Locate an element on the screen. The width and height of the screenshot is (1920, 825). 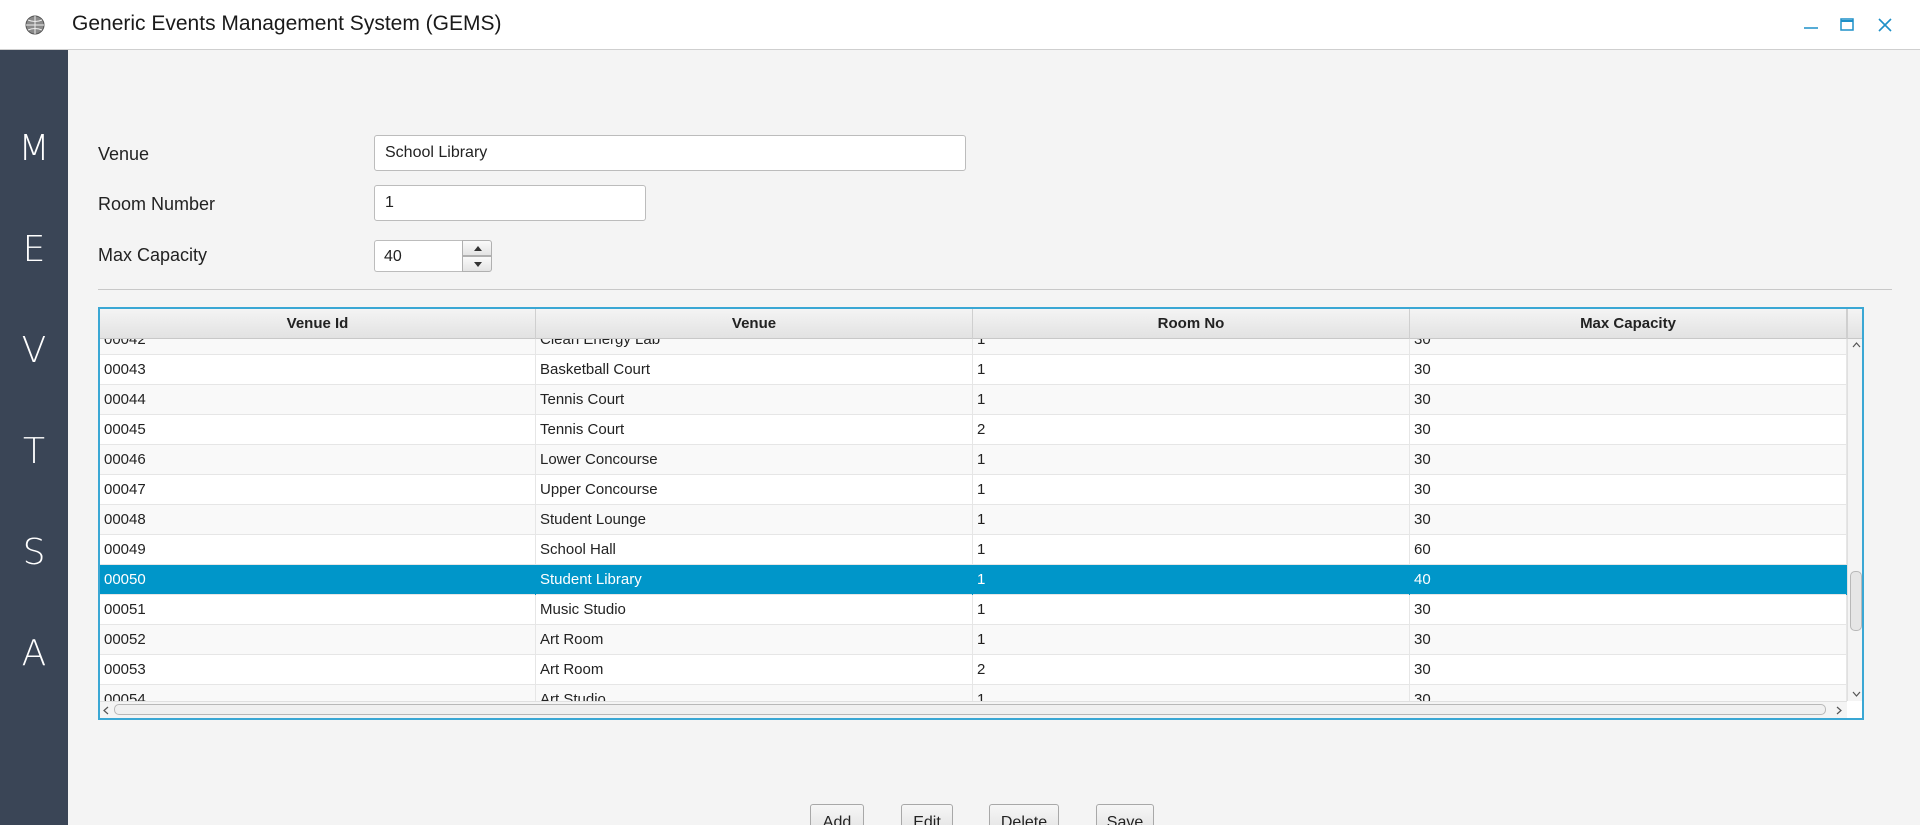
table-row: 00054 Art Studio 1 30 is located at coordinates (973, 693).